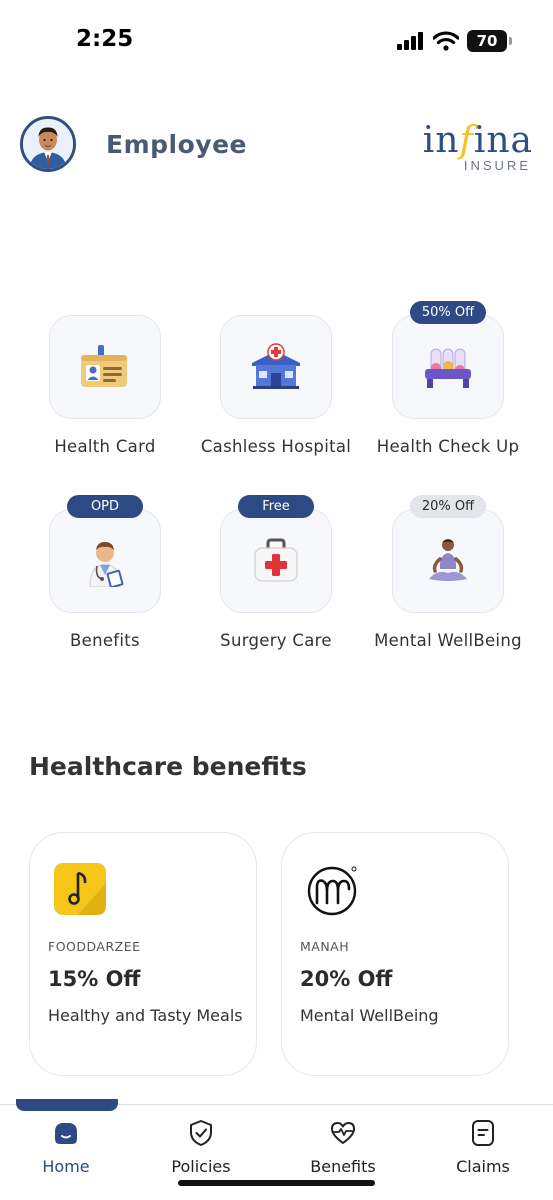 The height and width of the screenshot is (1200, 553). What do you see at coordinates (176, 144) in the screenshot?
I see `user-name: Employee` at bounding box center [176, 144].